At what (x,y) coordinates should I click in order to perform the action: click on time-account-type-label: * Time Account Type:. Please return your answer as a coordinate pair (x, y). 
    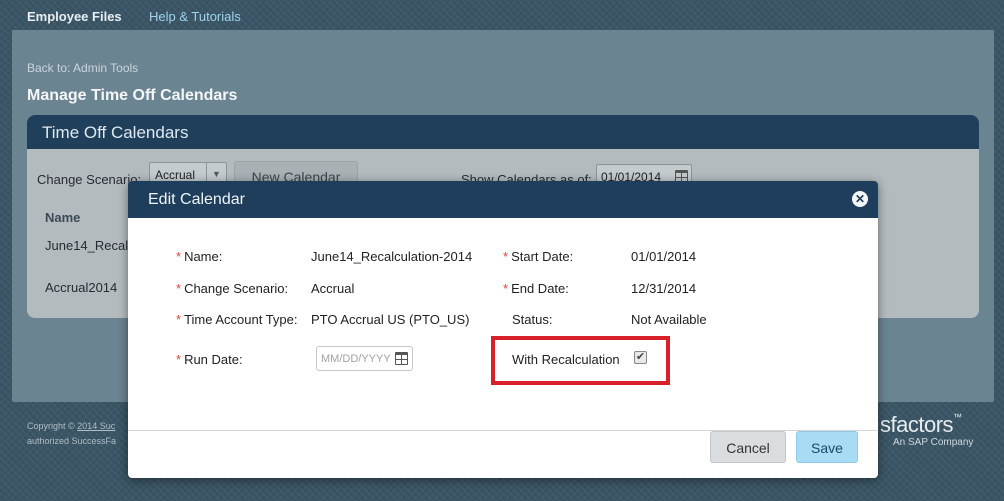
    Looking at the image, I should click on (237, 319).